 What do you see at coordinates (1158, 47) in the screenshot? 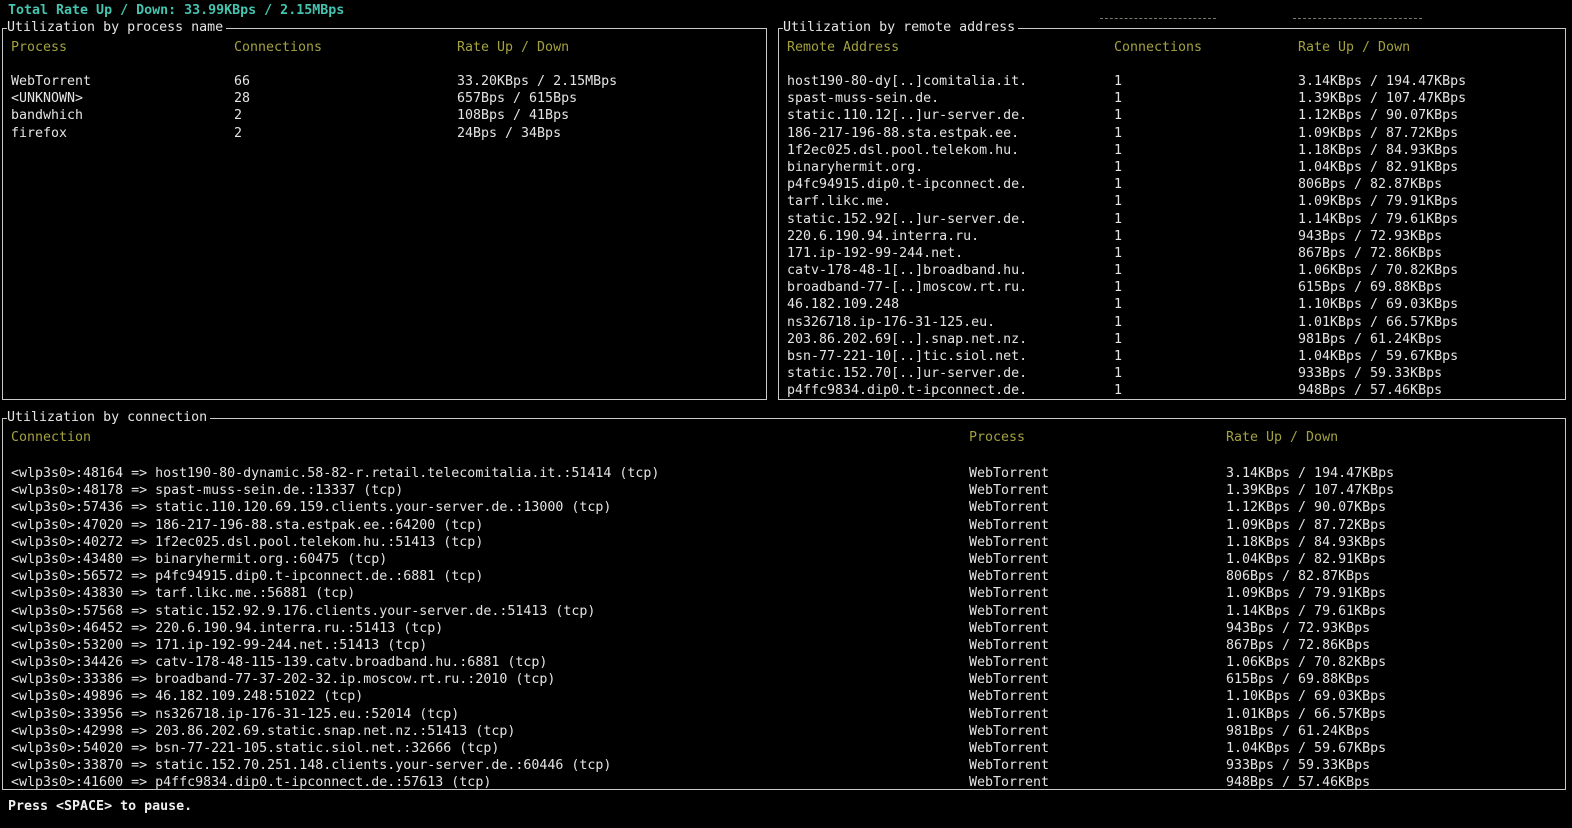
I see `col-header-connections: Connections` at bounding box center [1158, 47].